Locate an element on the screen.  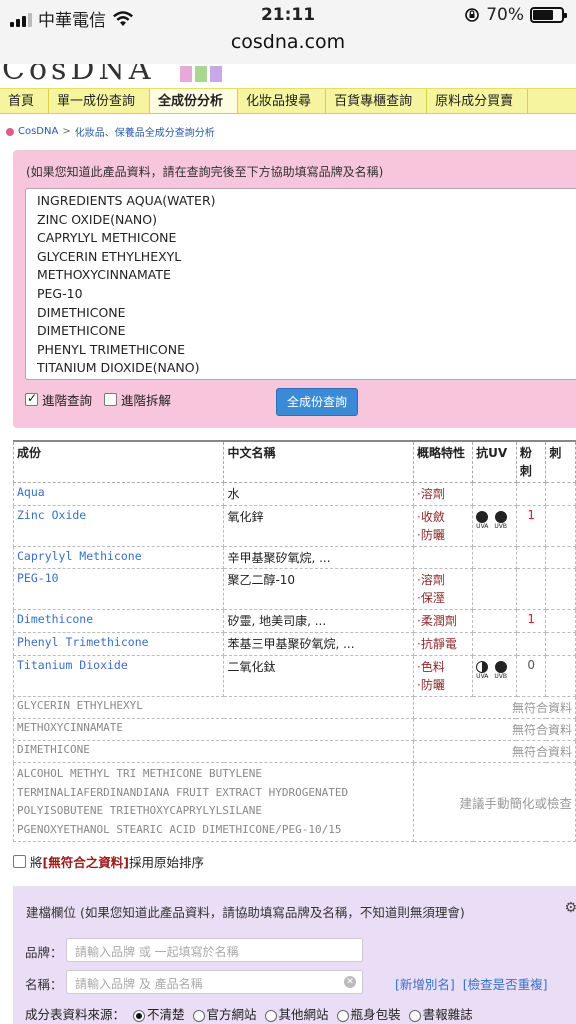
full-ingredient-query-button: 全成份查詢 is located at coordinates (317, 402).